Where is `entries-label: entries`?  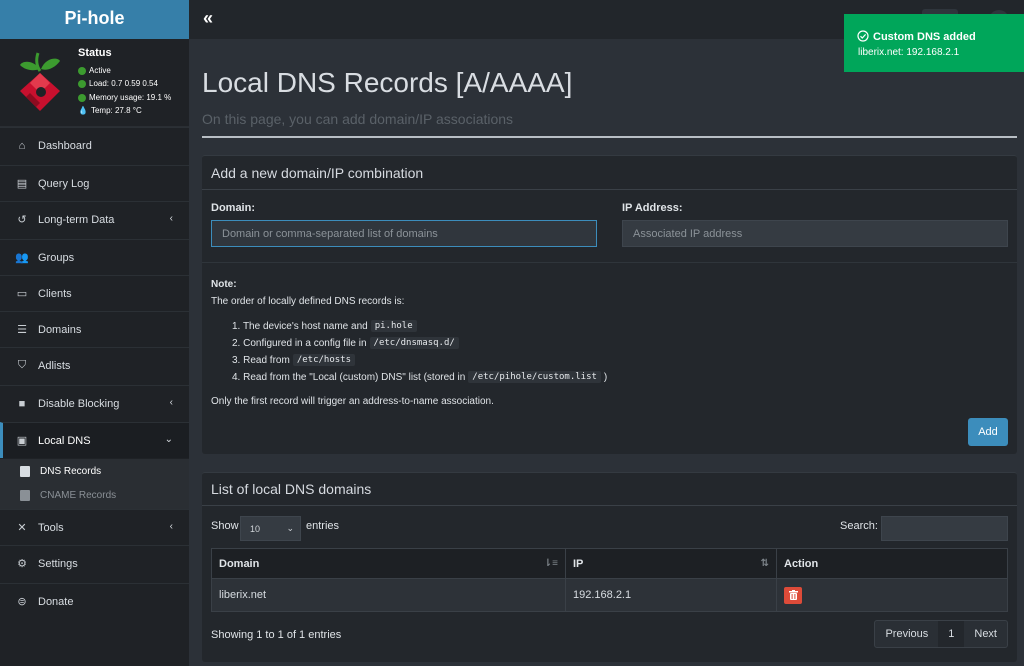
entries-label: entries is located at coordinates (323, 526).